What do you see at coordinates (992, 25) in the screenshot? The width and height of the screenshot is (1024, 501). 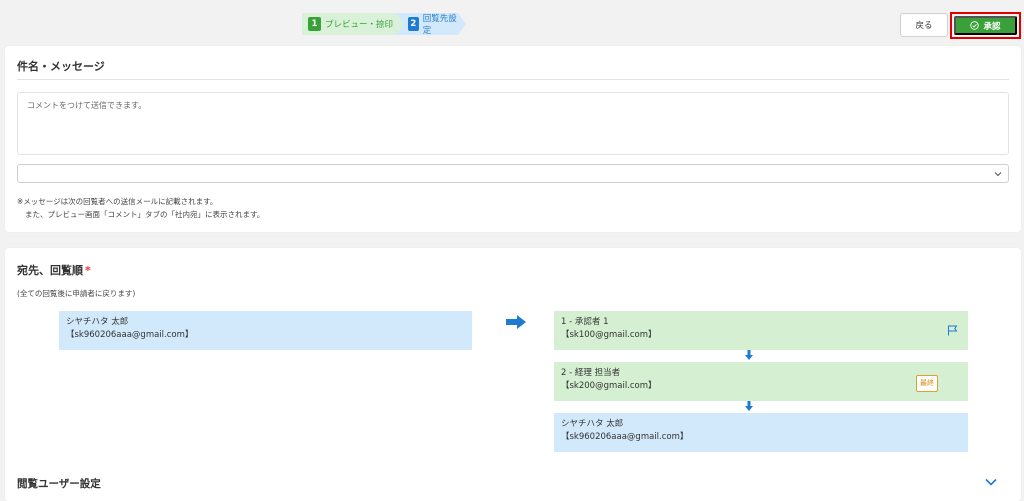 I see `approve-label: 承認` at bounding box center [992, 25].